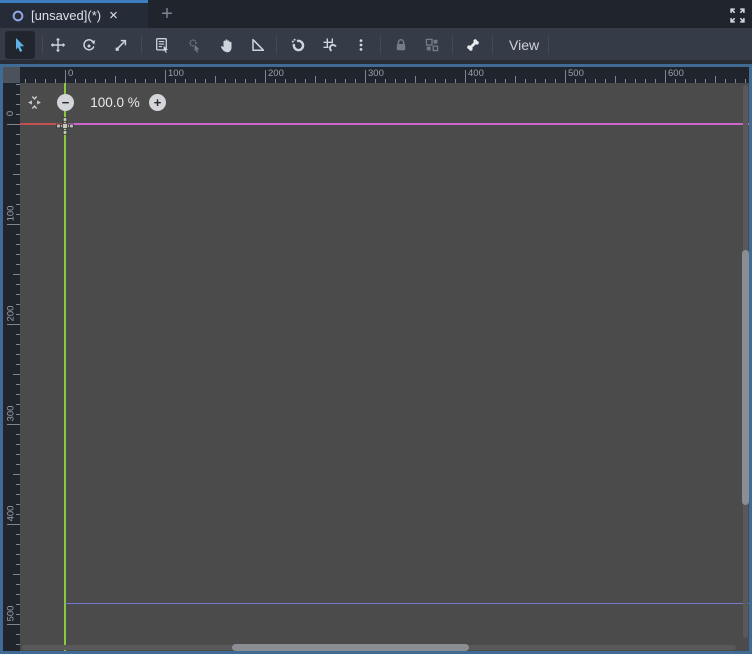  I want to click on zoom-in-button: +, so click(157, 102).